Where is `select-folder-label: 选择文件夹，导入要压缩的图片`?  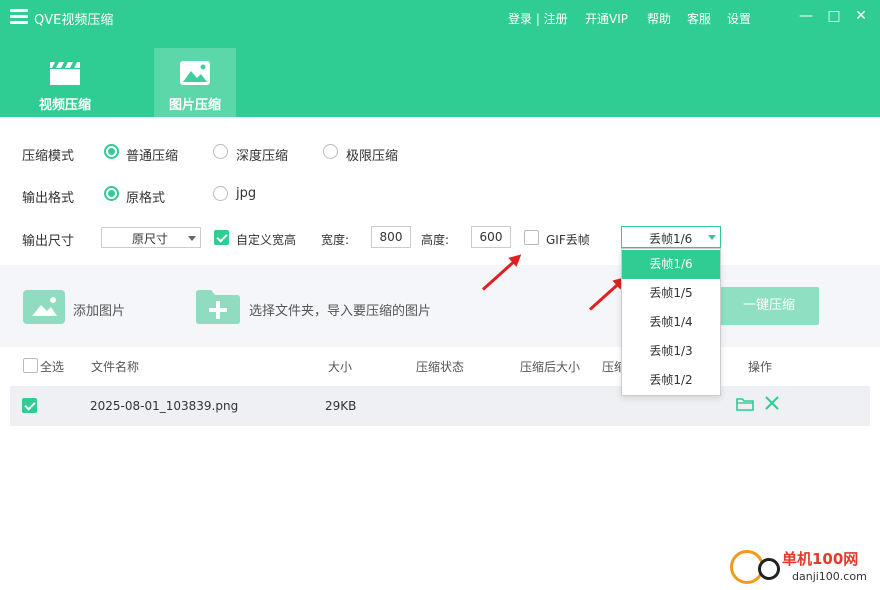 select-folder-label: 选择文件夹，导入要压缩的图片 is located at coordinates (340, 309).